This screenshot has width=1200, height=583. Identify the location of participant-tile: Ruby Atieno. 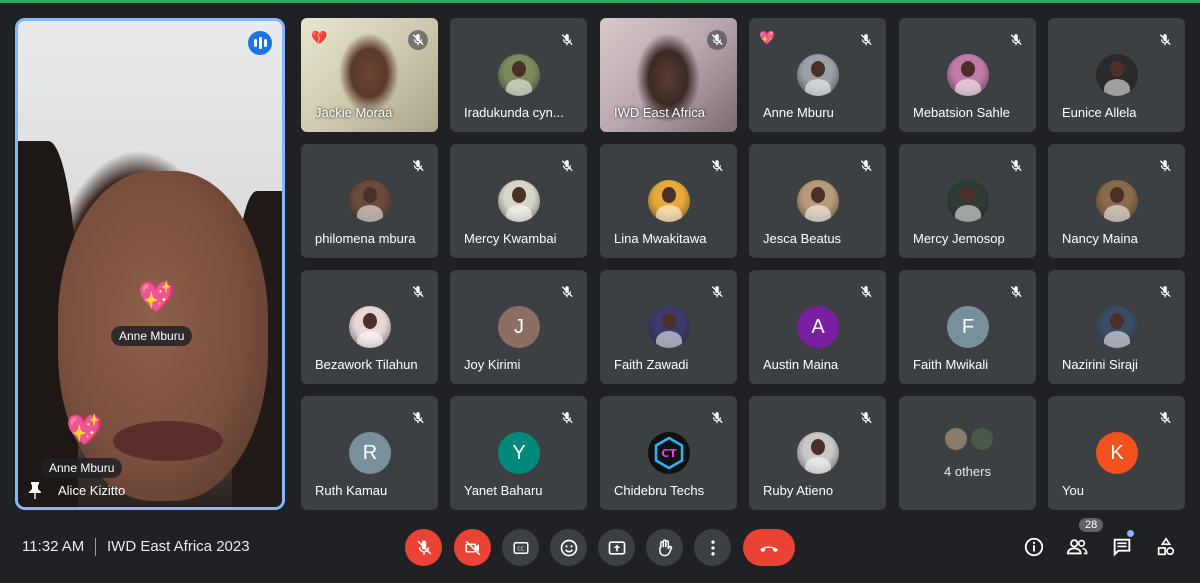
(817, 453).